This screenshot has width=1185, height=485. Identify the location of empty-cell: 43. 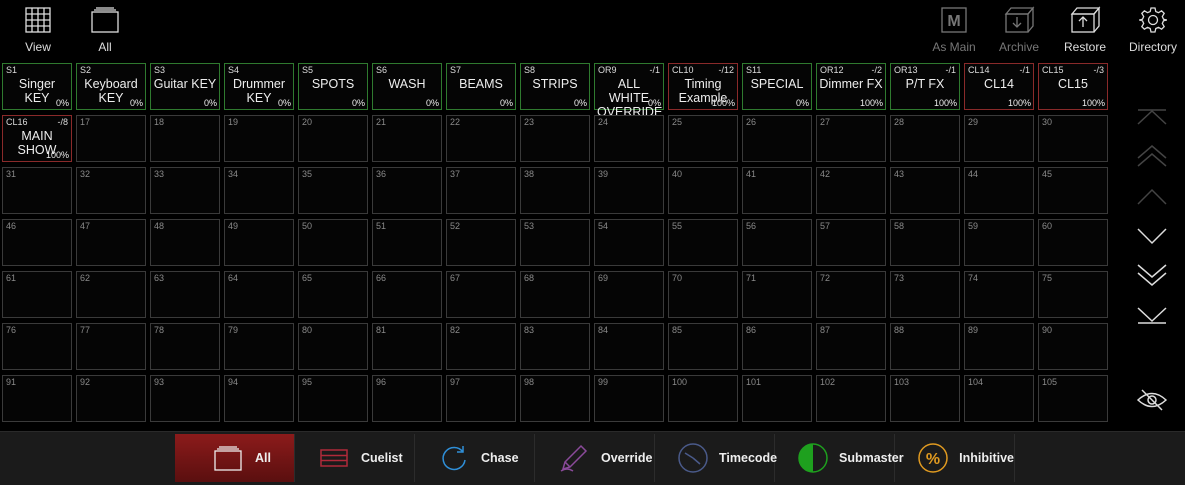
(925, 190).